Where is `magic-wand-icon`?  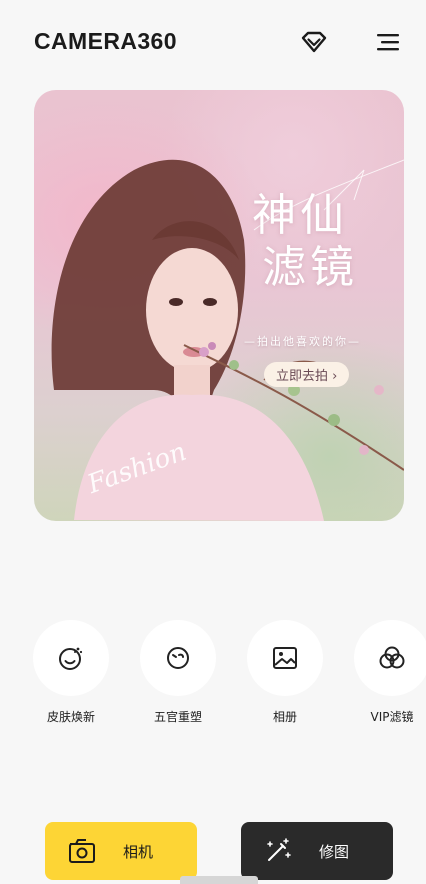
magic-wand-icon is located at coordinates (278, 851).